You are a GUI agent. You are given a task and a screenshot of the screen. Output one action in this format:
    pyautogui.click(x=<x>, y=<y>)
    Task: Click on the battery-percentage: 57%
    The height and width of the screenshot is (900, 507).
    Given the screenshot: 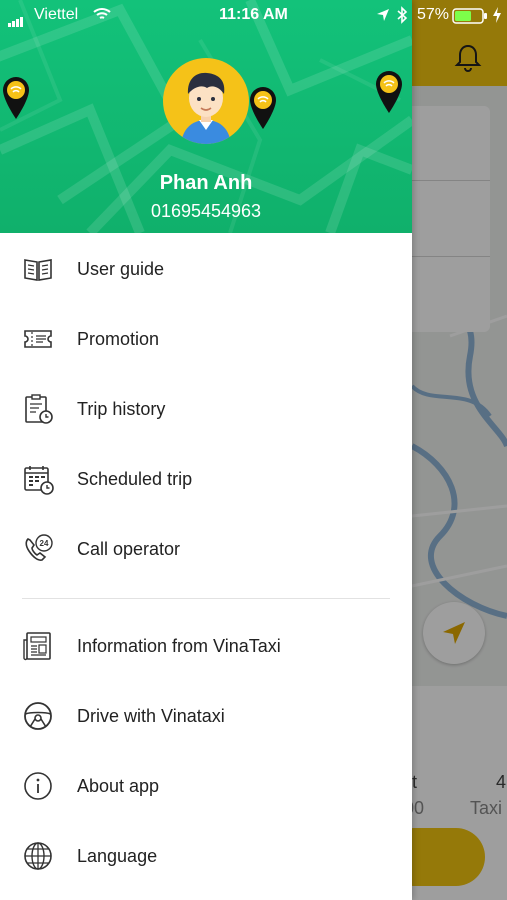 What is the action you would take?
    pyautogui.click(x=433, y=14)
    